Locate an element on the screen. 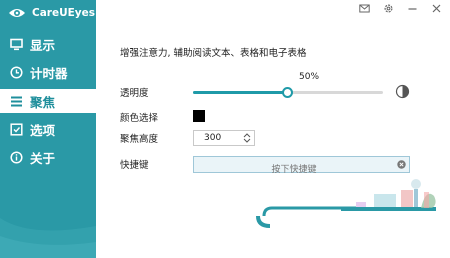 The width and height of the screenshot is (450, 258). sidebar-item-timer: 计时器 is located at coordinates (48, 72).